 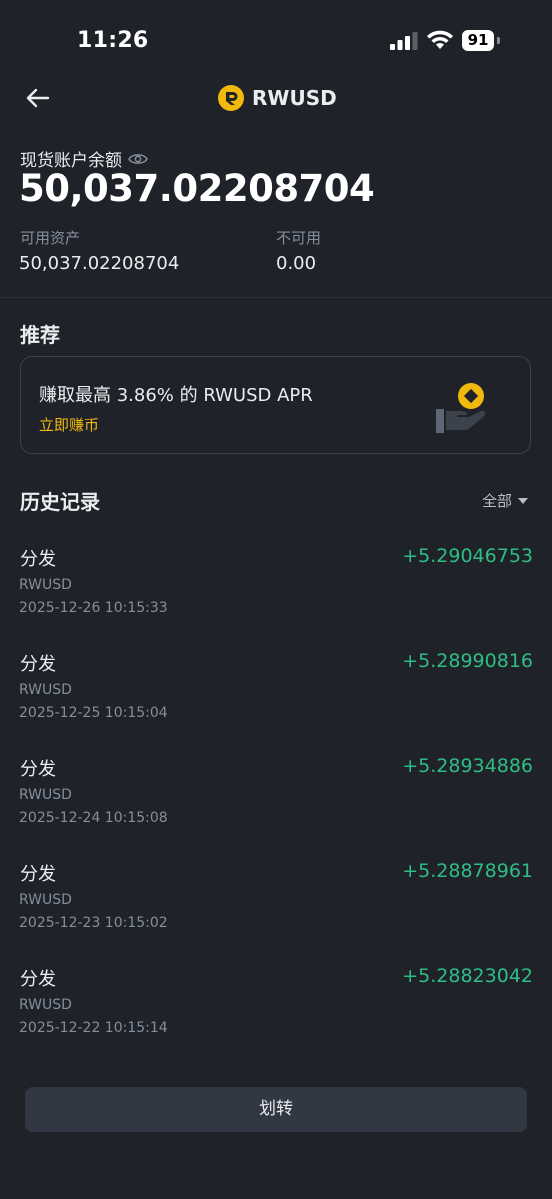 What do you see at coordinates (93, 608) in the screenshot?
I see `history-time: 2025-12-26 10:15:33` at bounding box center [93, 608].